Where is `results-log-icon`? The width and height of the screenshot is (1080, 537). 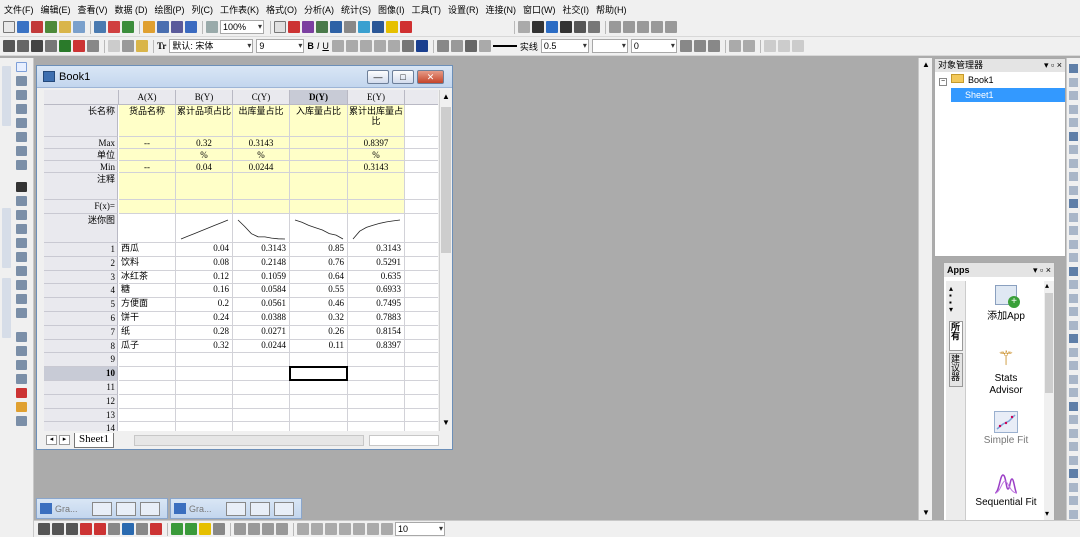
results-log-icon is located at coordinates (336, 27).